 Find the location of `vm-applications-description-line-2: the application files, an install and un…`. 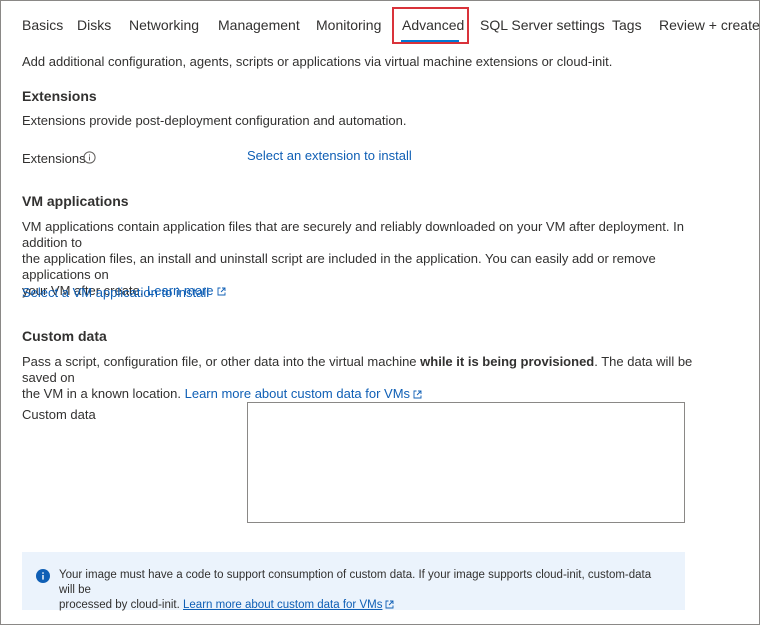

vm-applications-description-line-2: the application files, an install and un… is located at coordinates (339, 266).